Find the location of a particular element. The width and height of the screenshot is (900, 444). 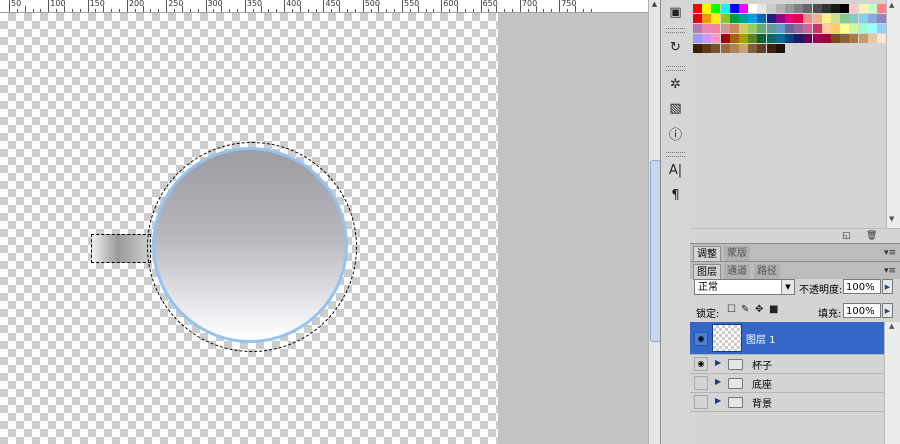

layers-scrollbar: ▲ is located at coordinates (892, 383).